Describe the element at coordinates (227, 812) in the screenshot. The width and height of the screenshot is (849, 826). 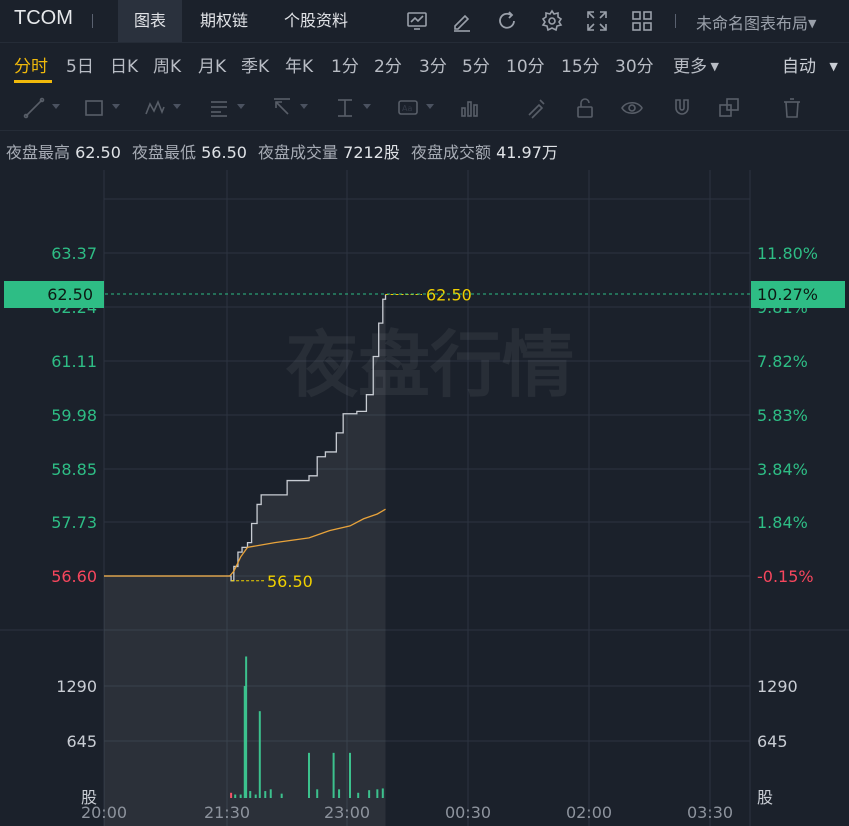
I see `time-axis-label: 21:30` at that location.